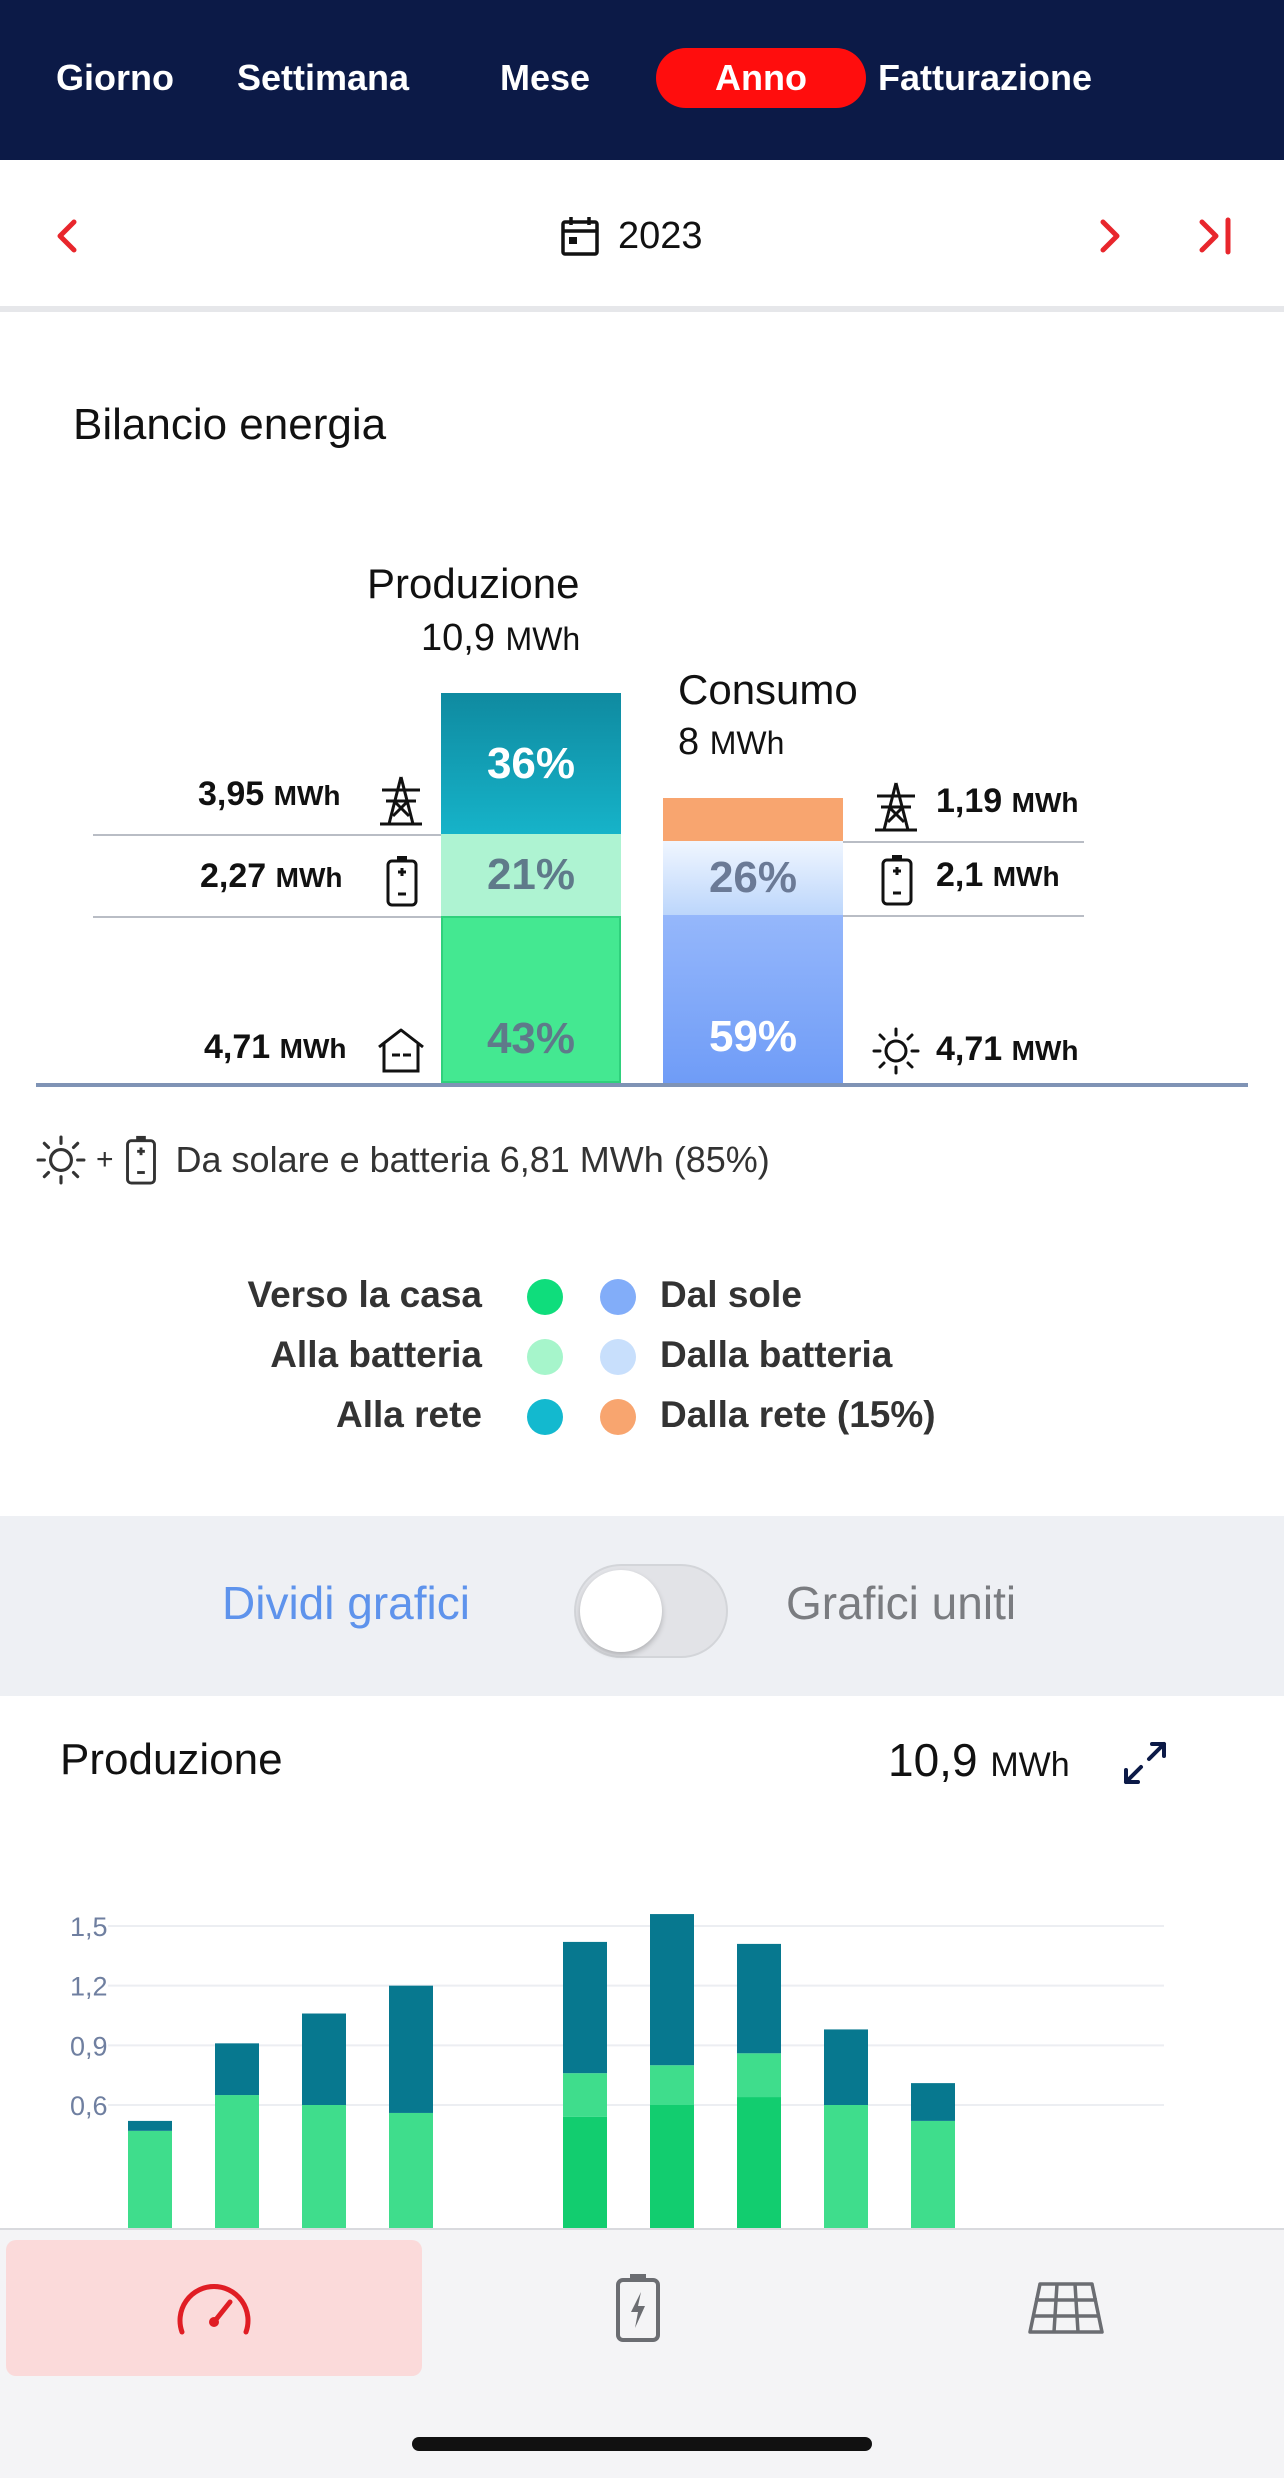  Describe the element at coordinates (933, 2175) in the screenshot. I see `bar-battery-ott` at that location.